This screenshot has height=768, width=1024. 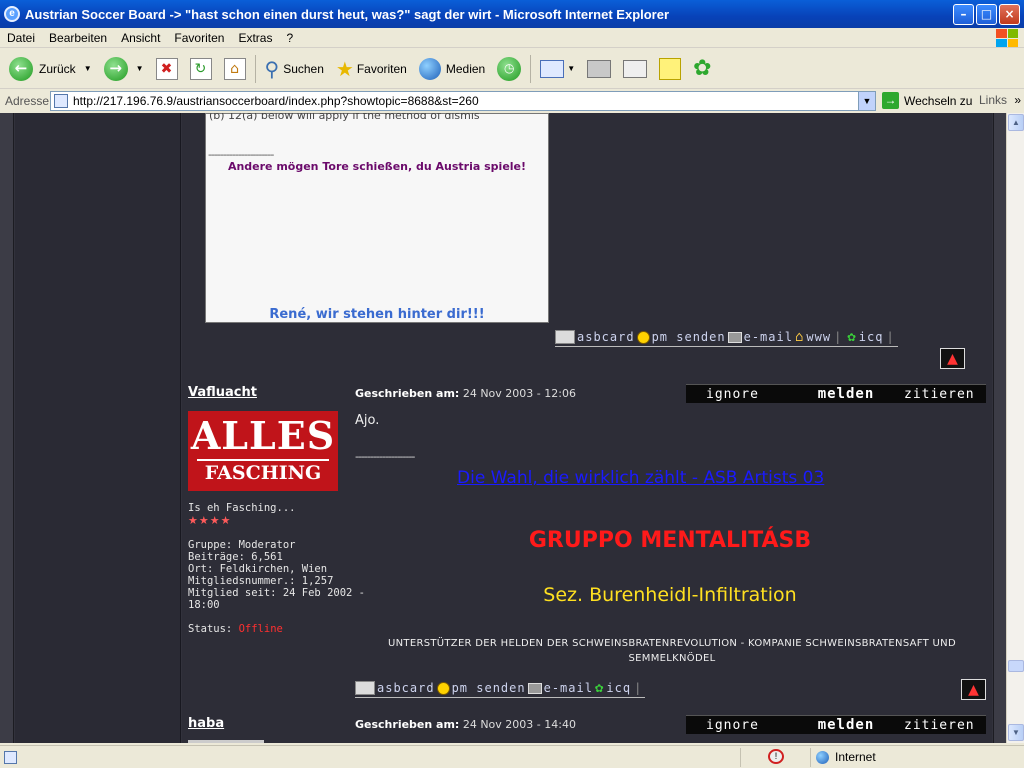 What do you see at coordinates (27, 101) in the screenshot?
I see `address-label: Adresse` at bounding box center [27, 101].